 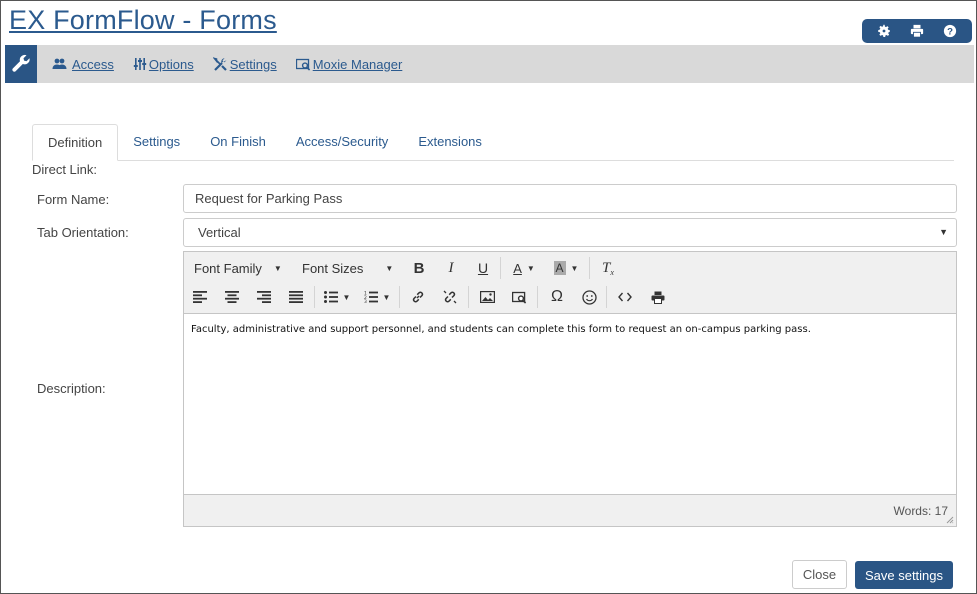 What do you see at coordinates (519, 297) in the screenshot?
I see `file-manager-icon` at bounding box center [519, 297].